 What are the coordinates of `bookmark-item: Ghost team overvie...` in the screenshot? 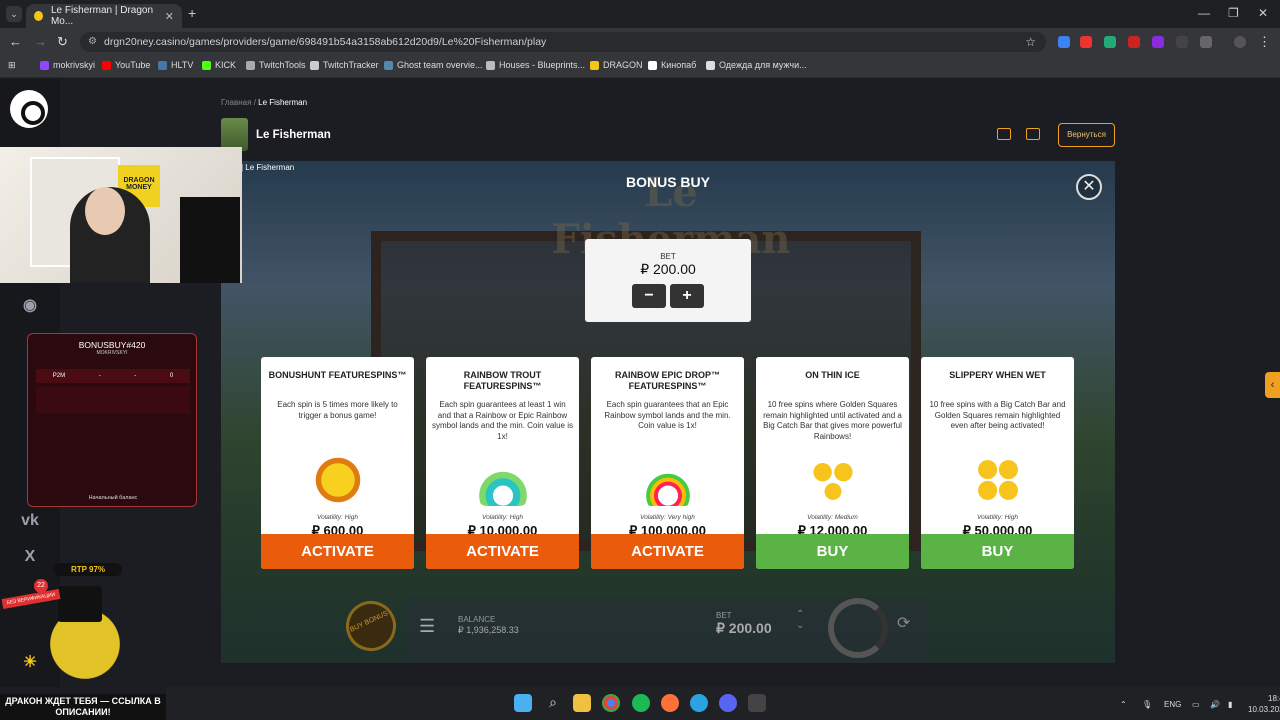 It's located at (433, 65).